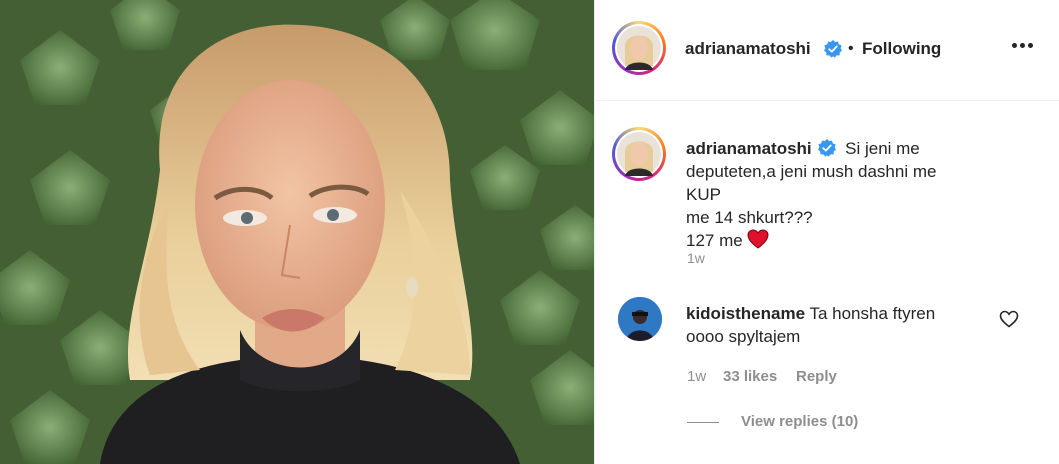 Image resolution: width=1059 pixels, height=464 pixels. Describe the element at coordinates (745, 313) in the screenshot. I see `comment-username: kidoisthename` at that location.